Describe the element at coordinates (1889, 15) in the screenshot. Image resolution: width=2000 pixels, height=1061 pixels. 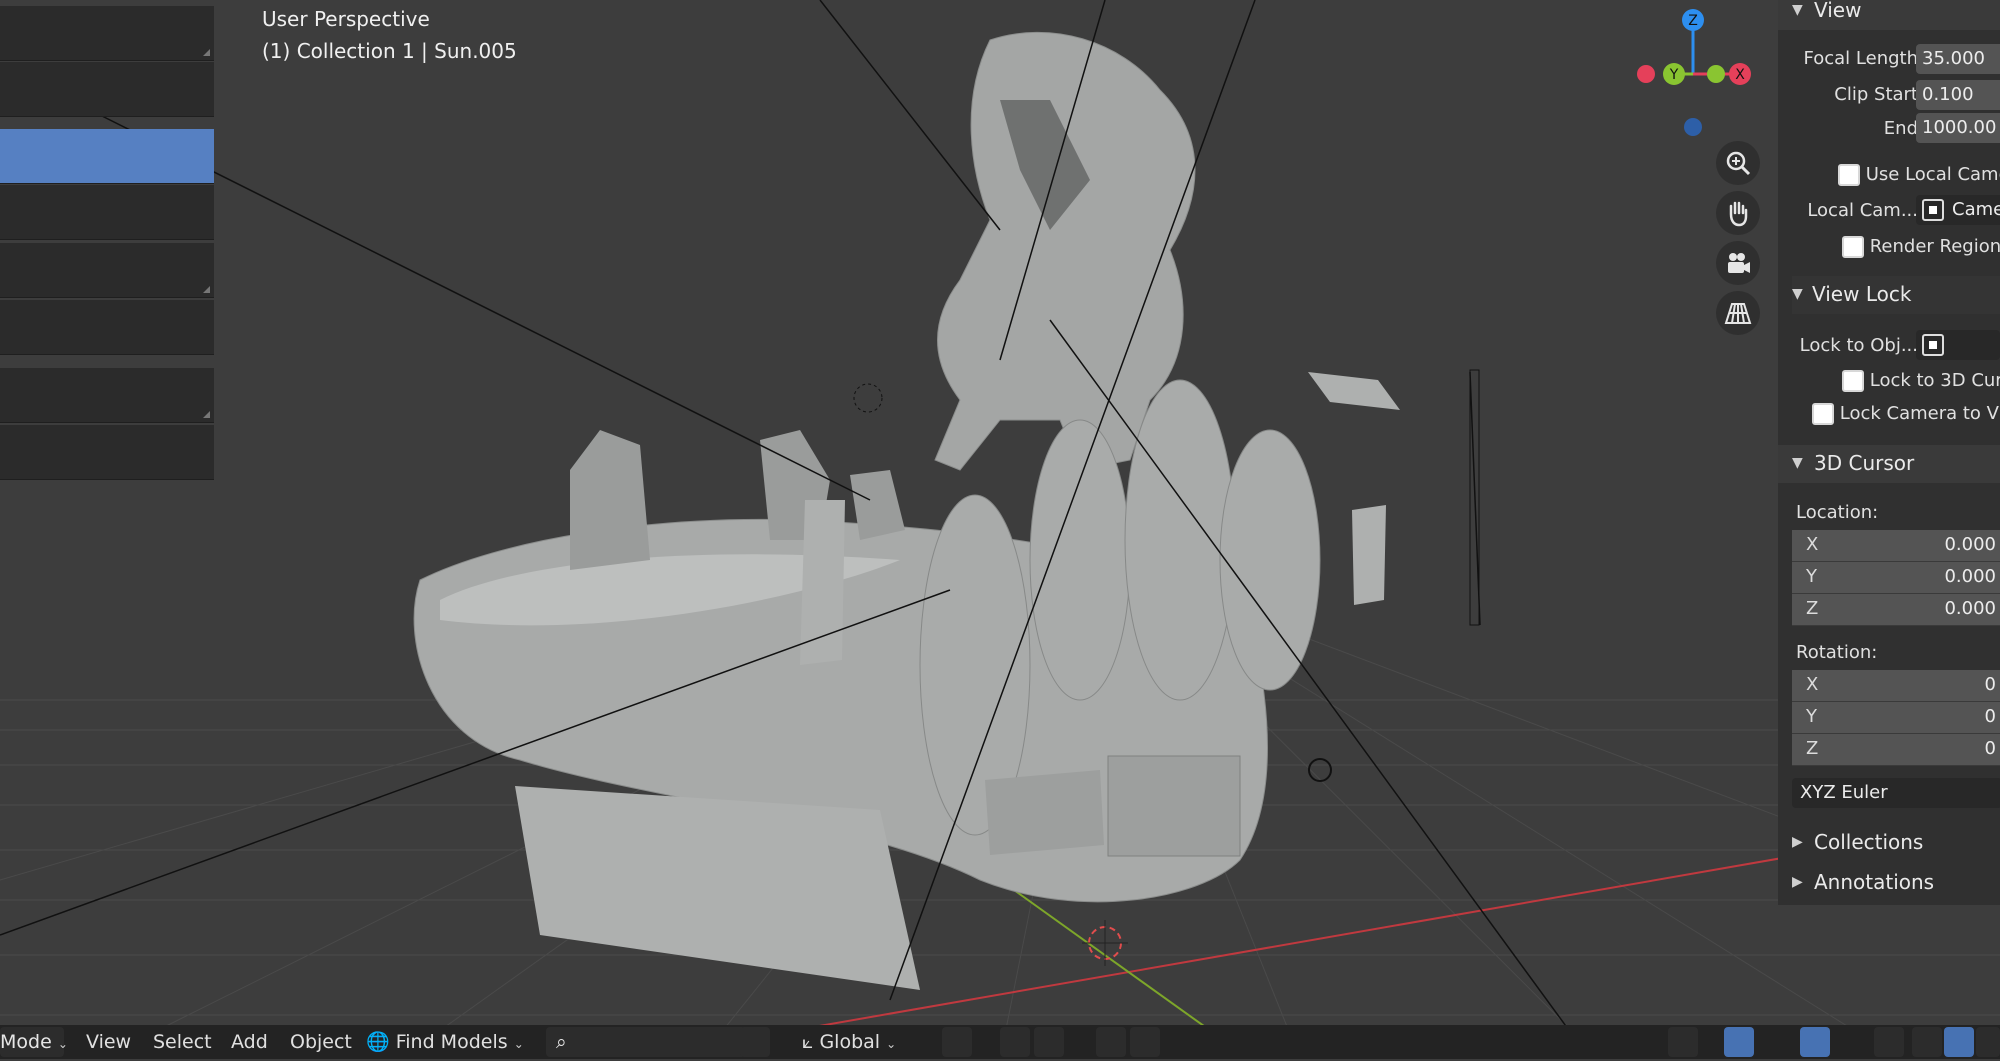
I see `panel-header-view: ▼ View` at that location.